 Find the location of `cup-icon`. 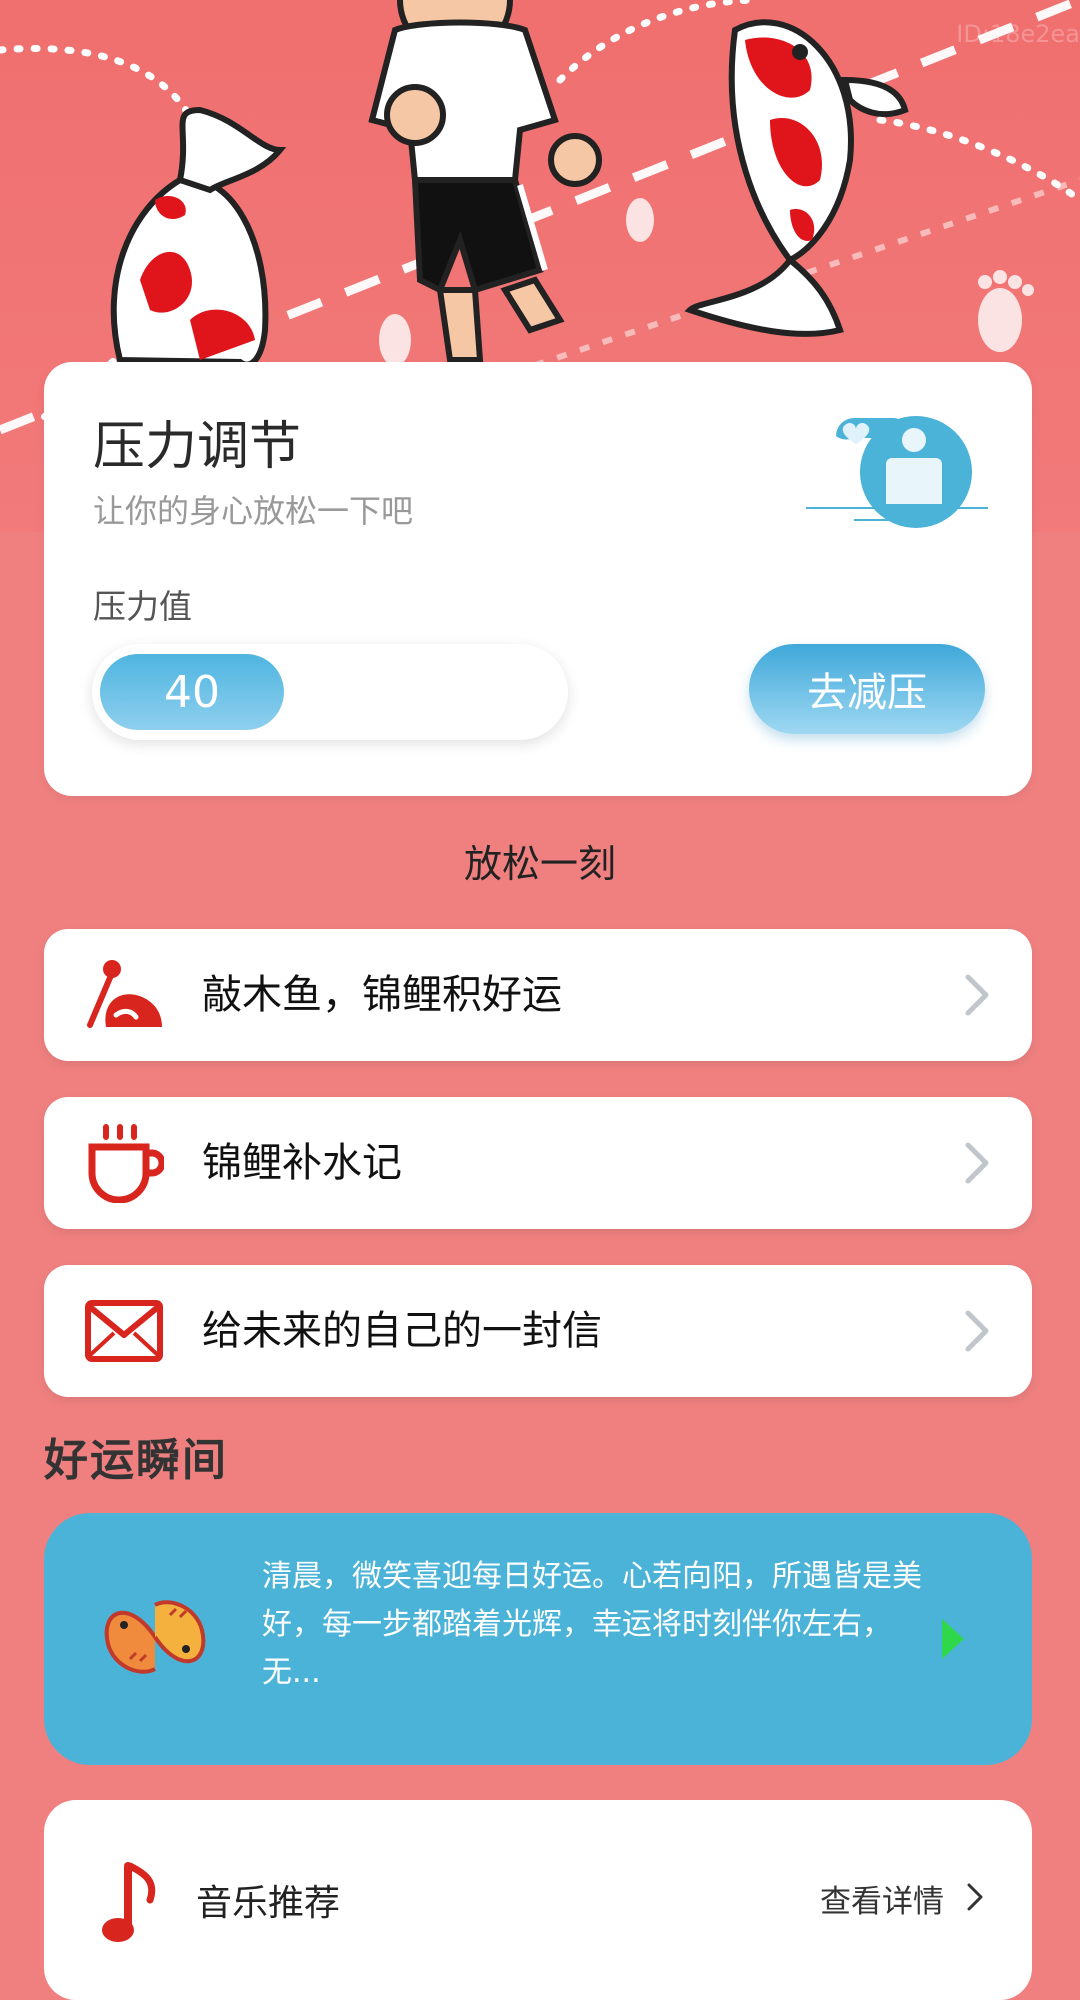

cup-icon is located at coordinates (126, 1163).